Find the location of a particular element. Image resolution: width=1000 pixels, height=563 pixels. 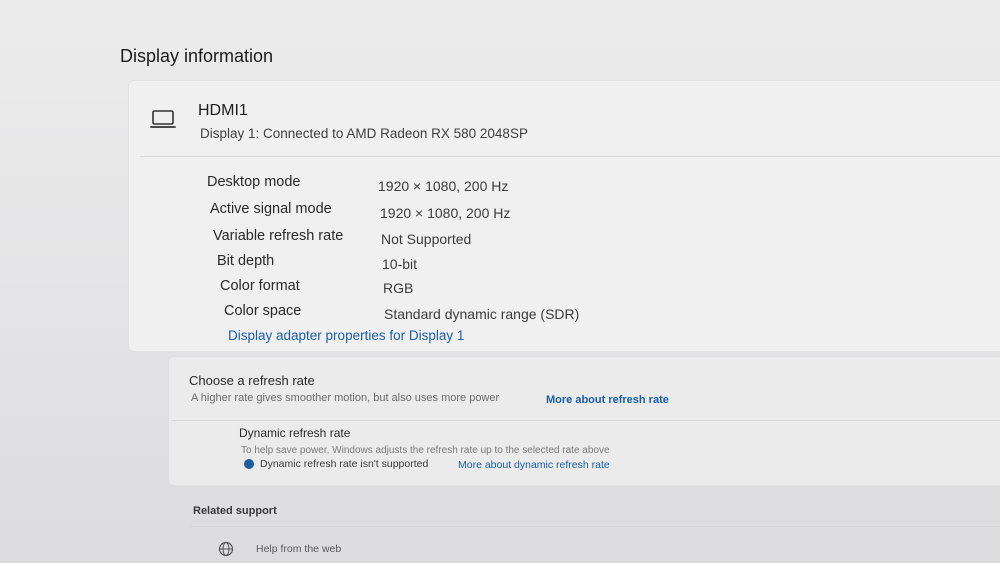

detail-value-desktop-mode: 1920 × 1080, 200 Hz is located at coordinates (443, 186).